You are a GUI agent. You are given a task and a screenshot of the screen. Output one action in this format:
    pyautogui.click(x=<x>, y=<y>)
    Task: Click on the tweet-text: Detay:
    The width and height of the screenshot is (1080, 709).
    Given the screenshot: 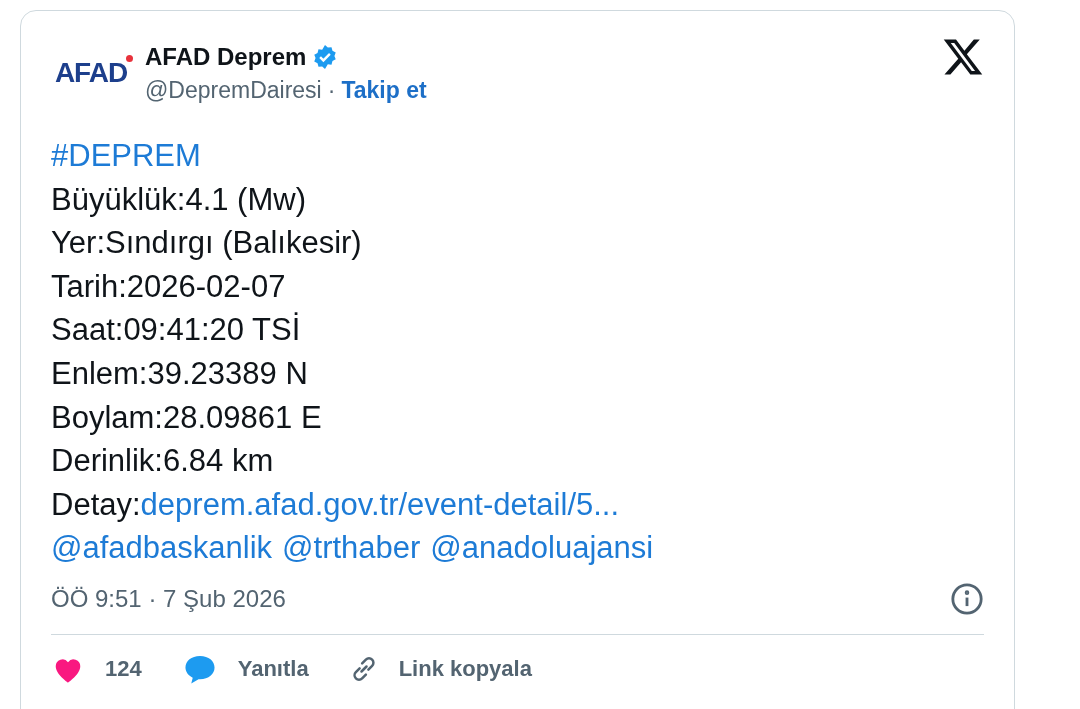 What is the action you would take?
    pyautogui.click(x=96, y=504)
    